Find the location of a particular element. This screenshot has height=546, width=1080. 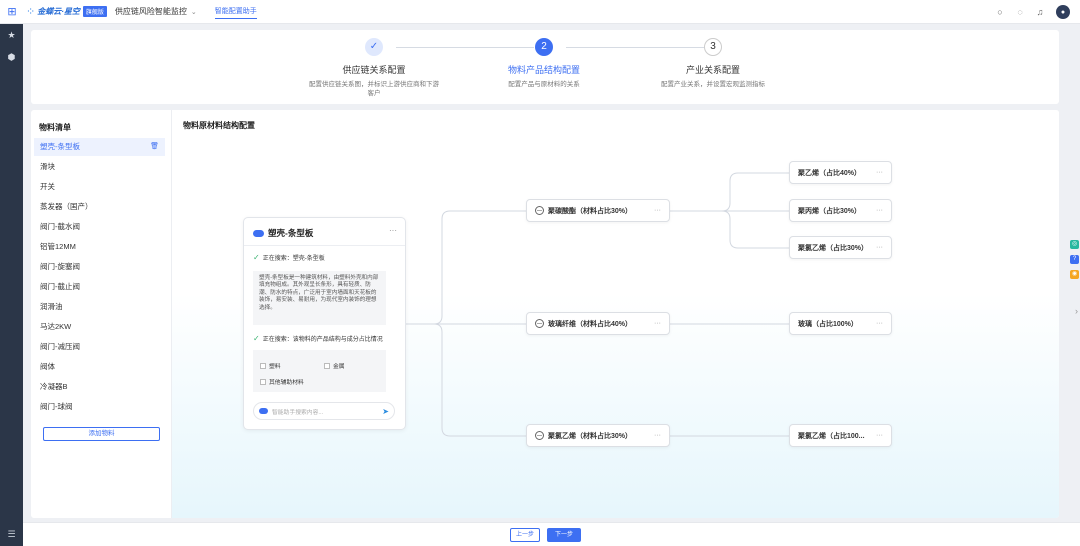

chat-icon: ◎ is located at coordinates (1074, 244).